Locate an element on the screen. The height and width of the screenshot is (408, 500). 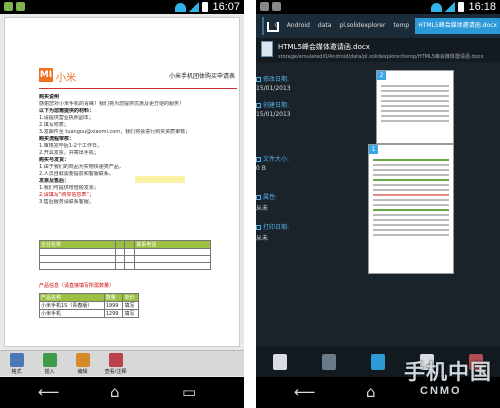
table-header-cell is located at coordinates (130, 244).